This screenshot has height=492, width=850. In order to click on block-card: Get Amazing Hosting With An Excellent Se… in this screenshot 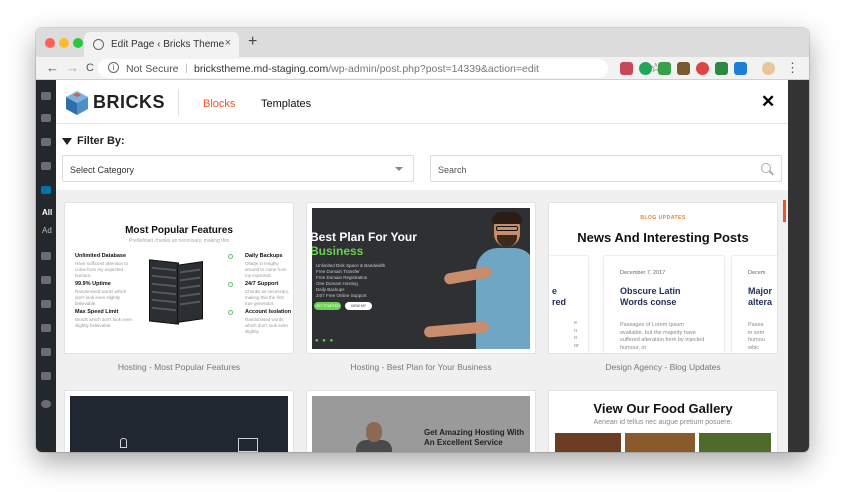, I will do `click(421, 421)`.